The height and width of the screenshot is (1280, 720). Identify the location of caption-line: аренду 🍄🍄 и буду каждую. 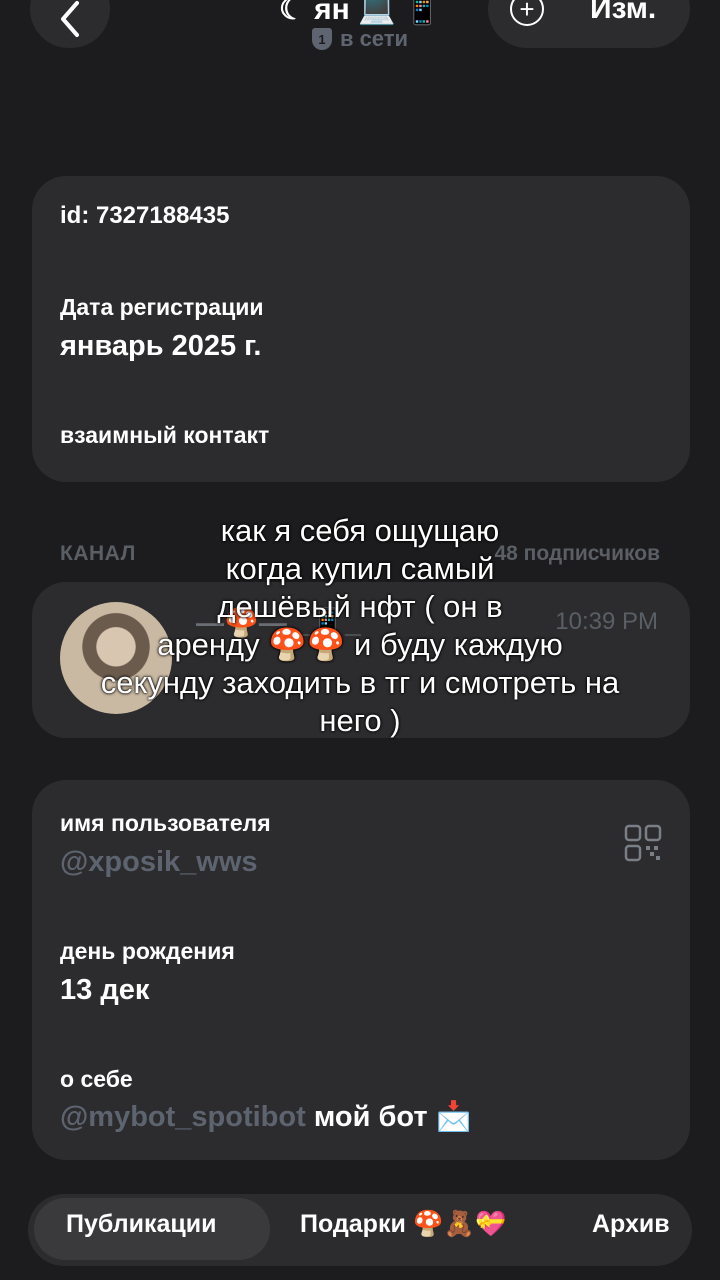
(360, 644).